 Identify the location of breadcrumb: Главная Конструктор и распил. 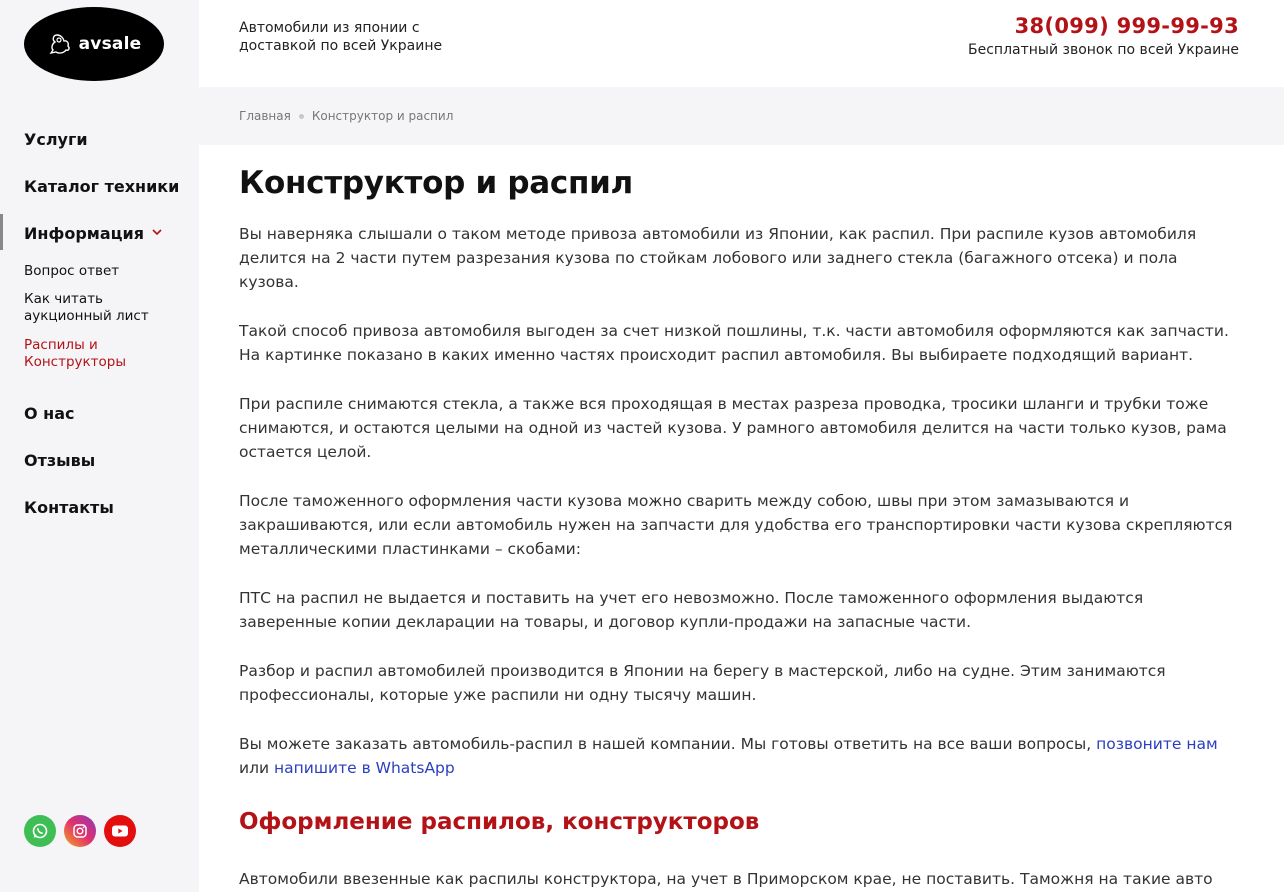
(346, 116).